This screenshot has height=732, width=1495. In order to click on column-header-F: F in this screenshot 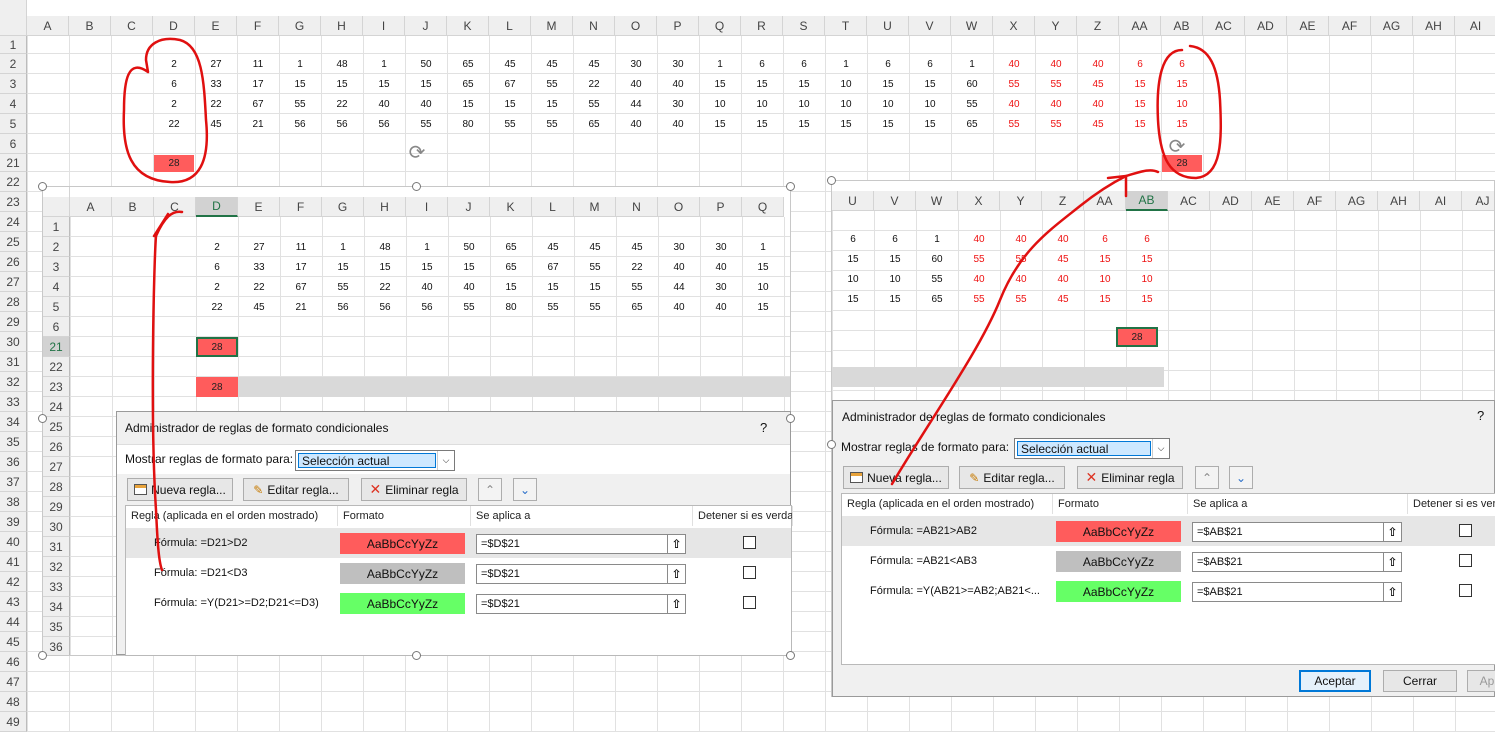, I will do `click(258, 26)`.